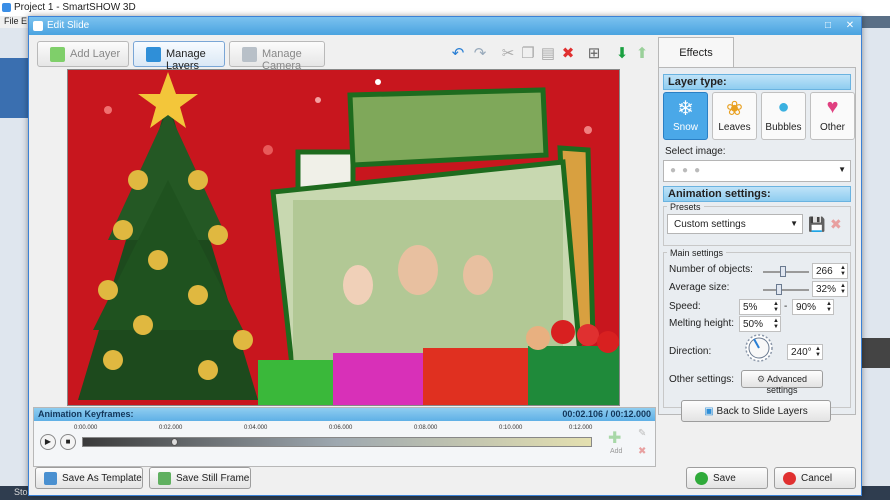 The width and height of the screenshot is (890, 500). What do you see at coordinates (528, 54) in the screenshot?
I see `copy-icon: ❐` at bounding box center [528, 54].